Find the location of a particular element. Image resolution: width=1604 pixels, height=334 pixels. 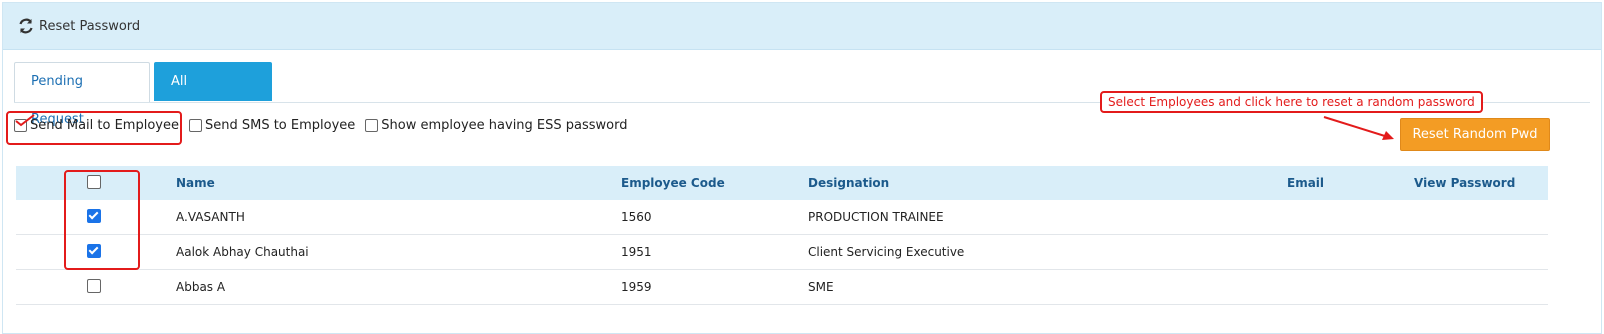

cell-employee-code: 1560 is located at coordinates (636, 217).